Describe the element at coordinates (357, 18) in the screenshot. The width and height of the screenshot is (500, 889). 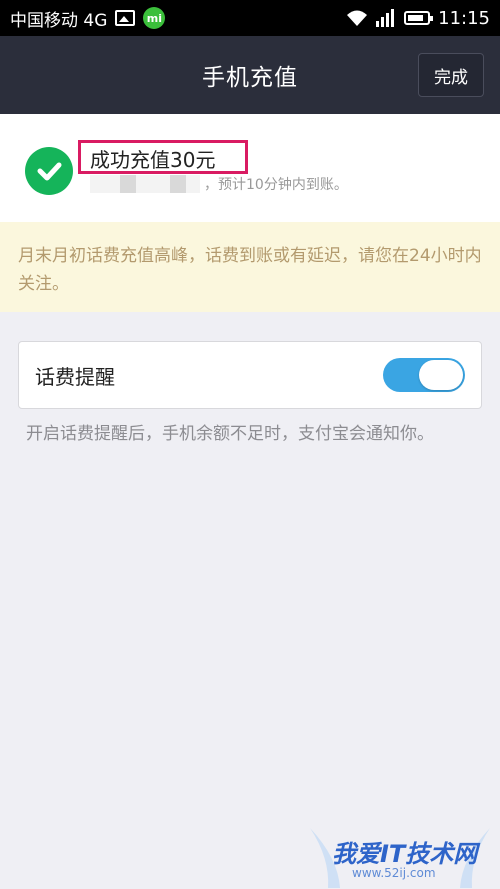
I see `wifi-icon` at that location.